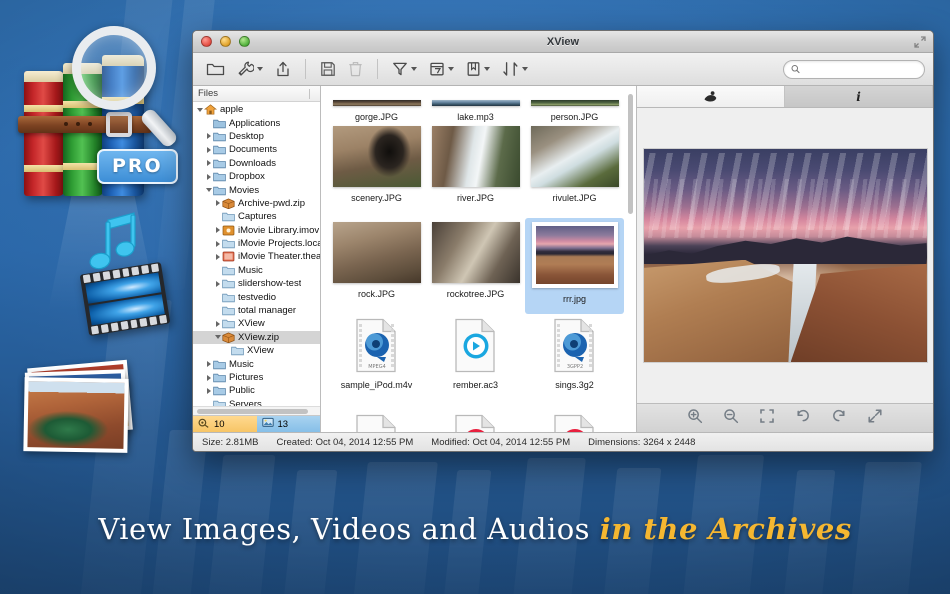  I want to click on grid-item: rivulet.JPG, so click(574, 170).